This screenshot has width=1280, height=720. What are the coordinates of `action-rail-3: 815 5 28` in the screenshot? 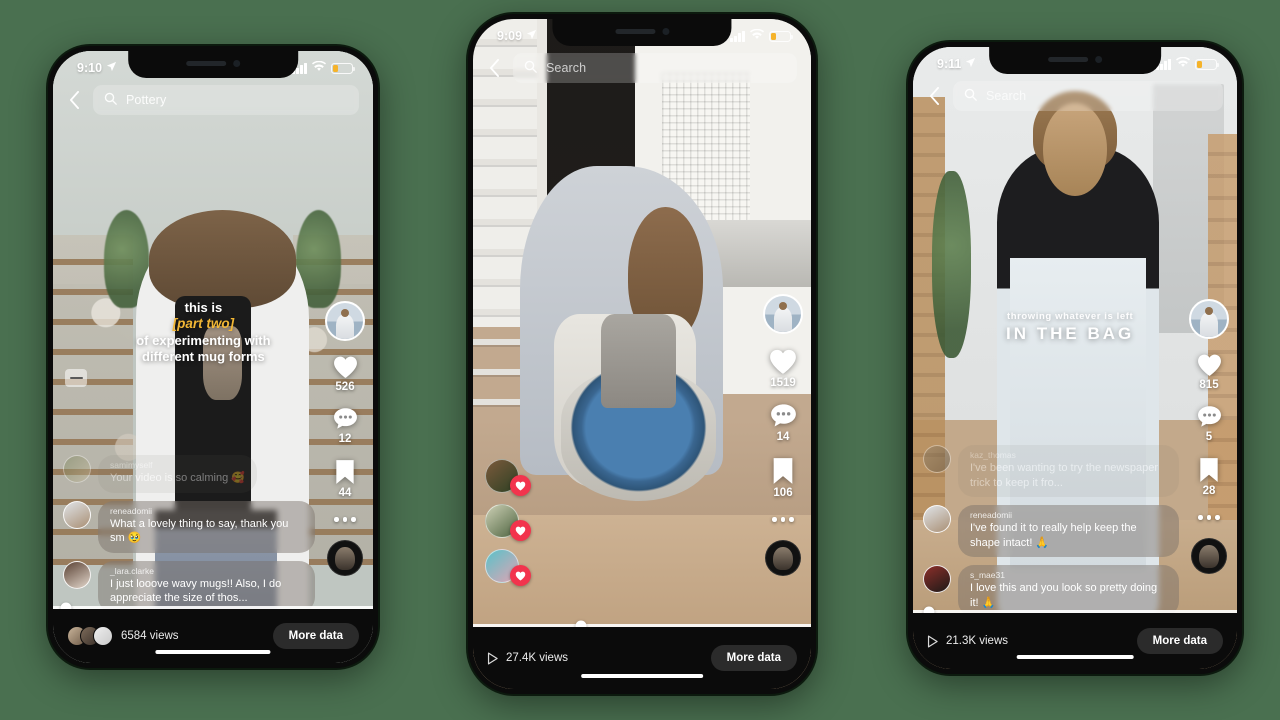 It's located at (1209, 436).